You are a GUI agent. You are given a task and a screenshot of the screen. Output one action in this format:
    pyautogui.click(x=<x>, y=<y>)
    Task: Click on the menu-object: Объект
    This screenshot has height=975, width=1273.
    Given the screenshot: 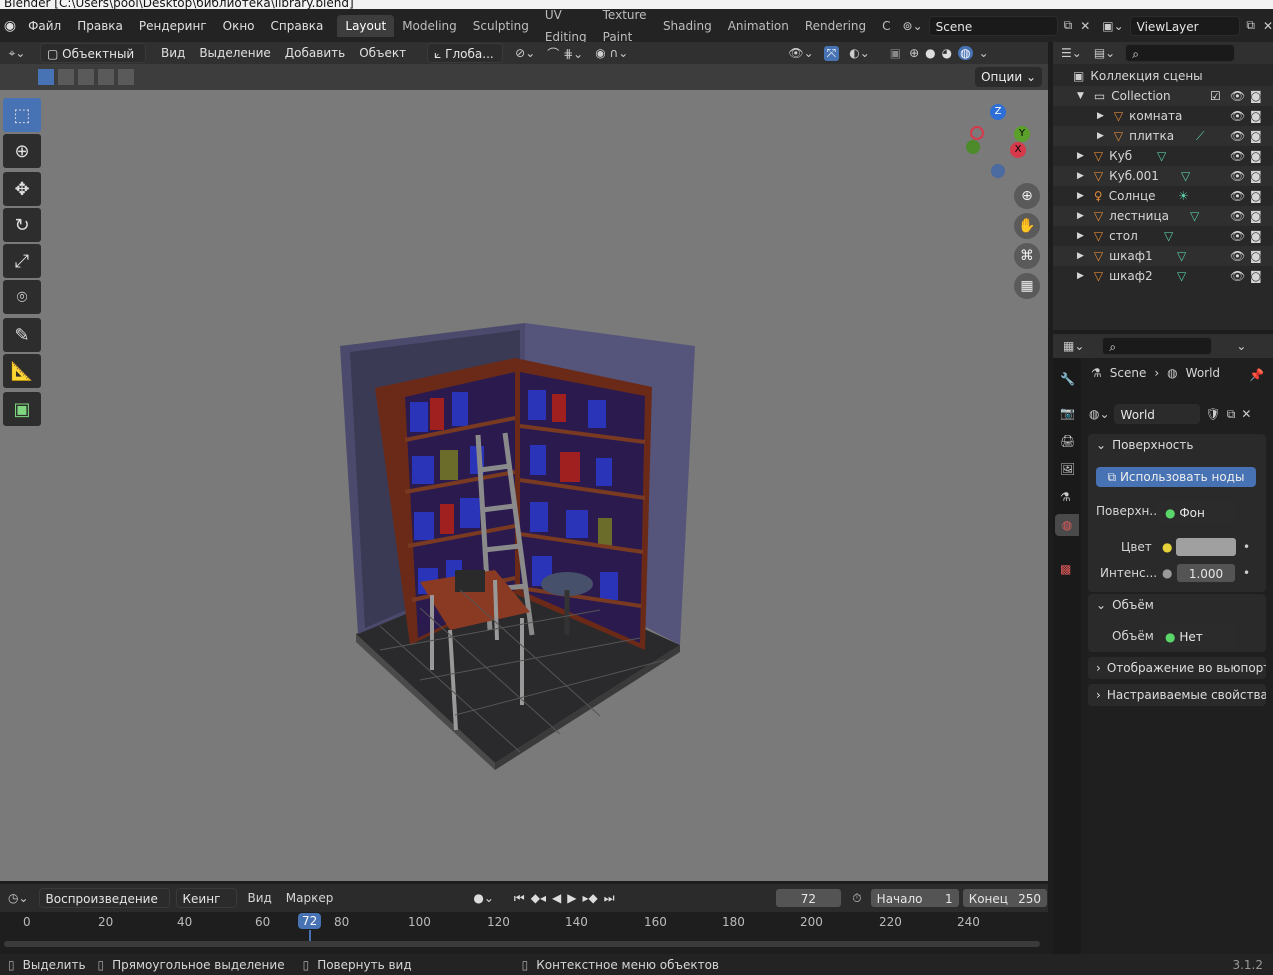 What is the action you would take?
    pyautogui.click(x=382, y=53)
    